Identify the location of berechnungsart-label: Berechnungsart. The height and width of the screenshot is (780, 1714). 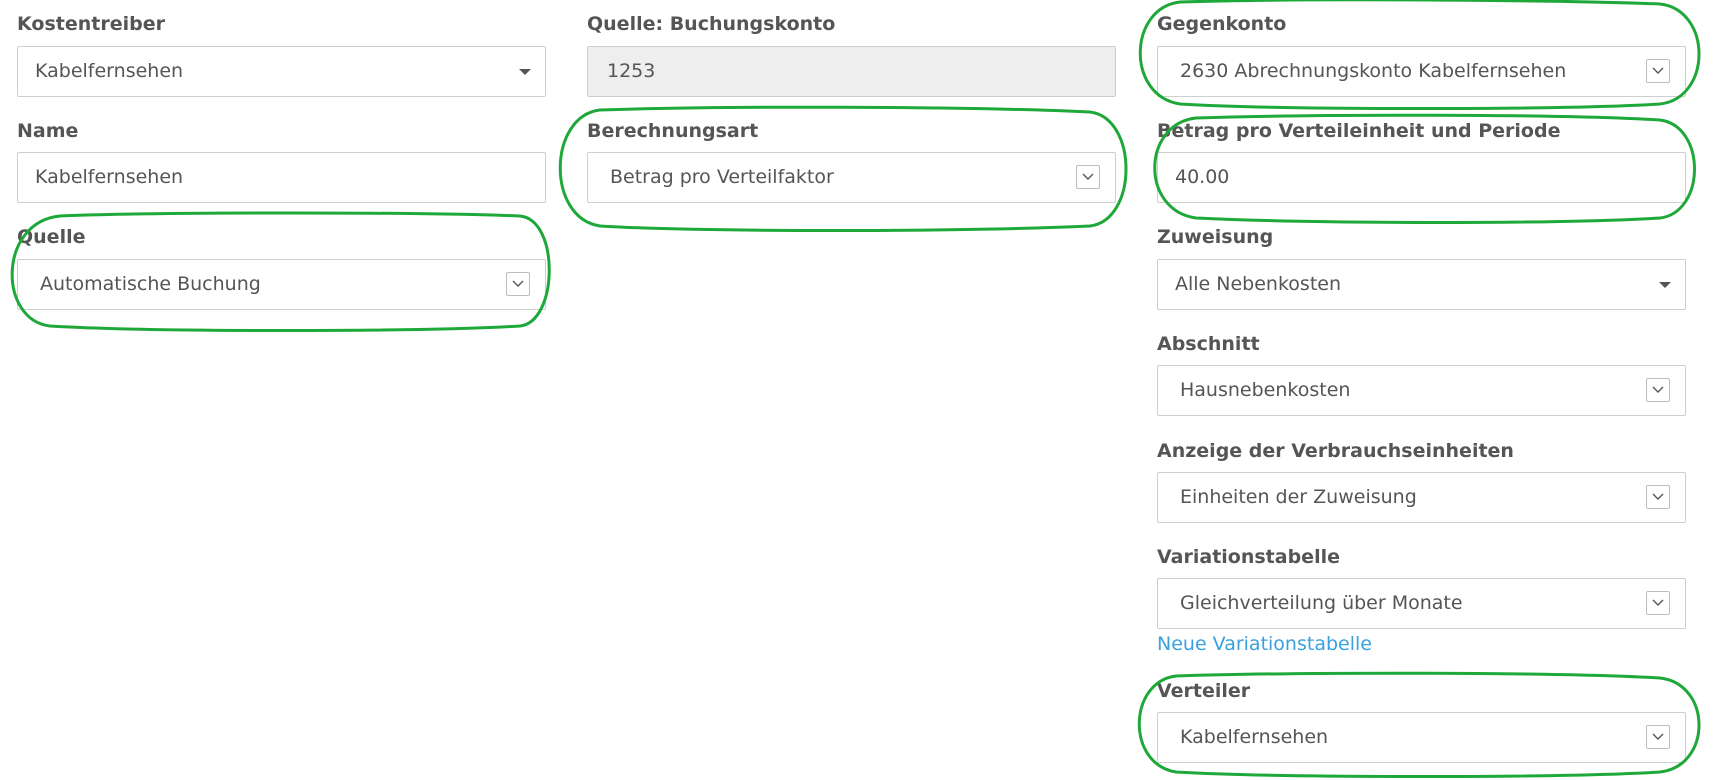
(673, 131).